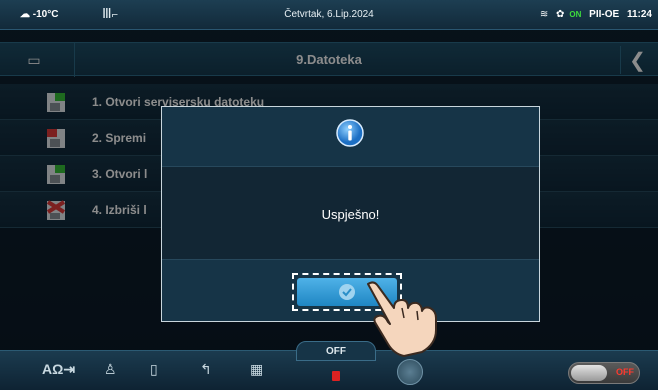 The height and width of the screenshot is (390, 658). Describe the element at coordinates (402, 319) in the screenshot. I see `pointing-hand-icon` at that location.